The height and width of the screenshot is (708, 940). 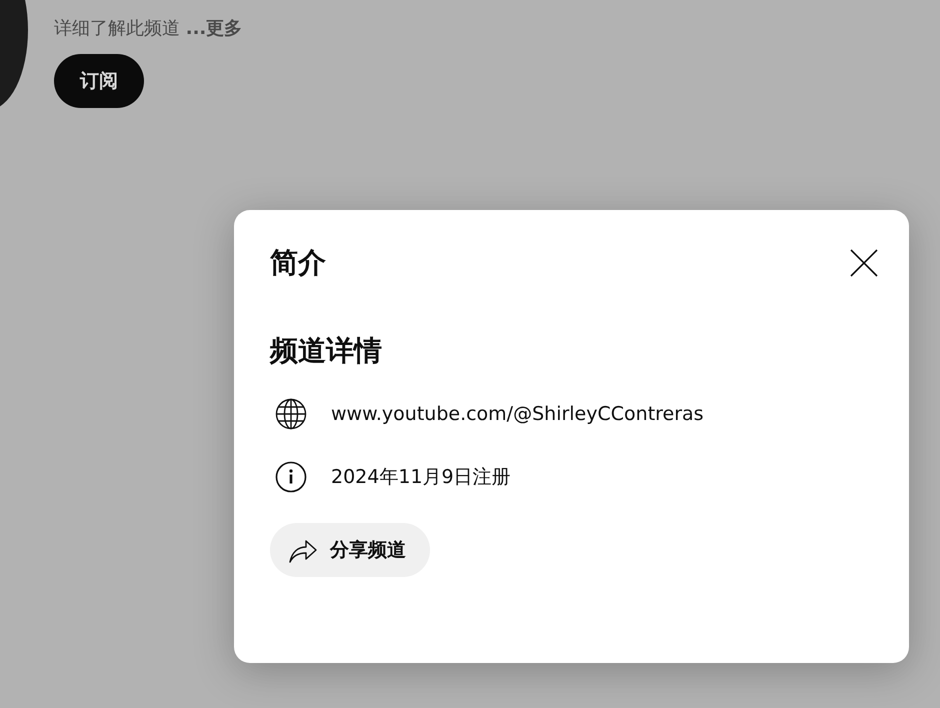 What do you see at coordinates (298, 263) in the screenshot?
I see `dialog-title: 简介` at bounding box center [298, 263].